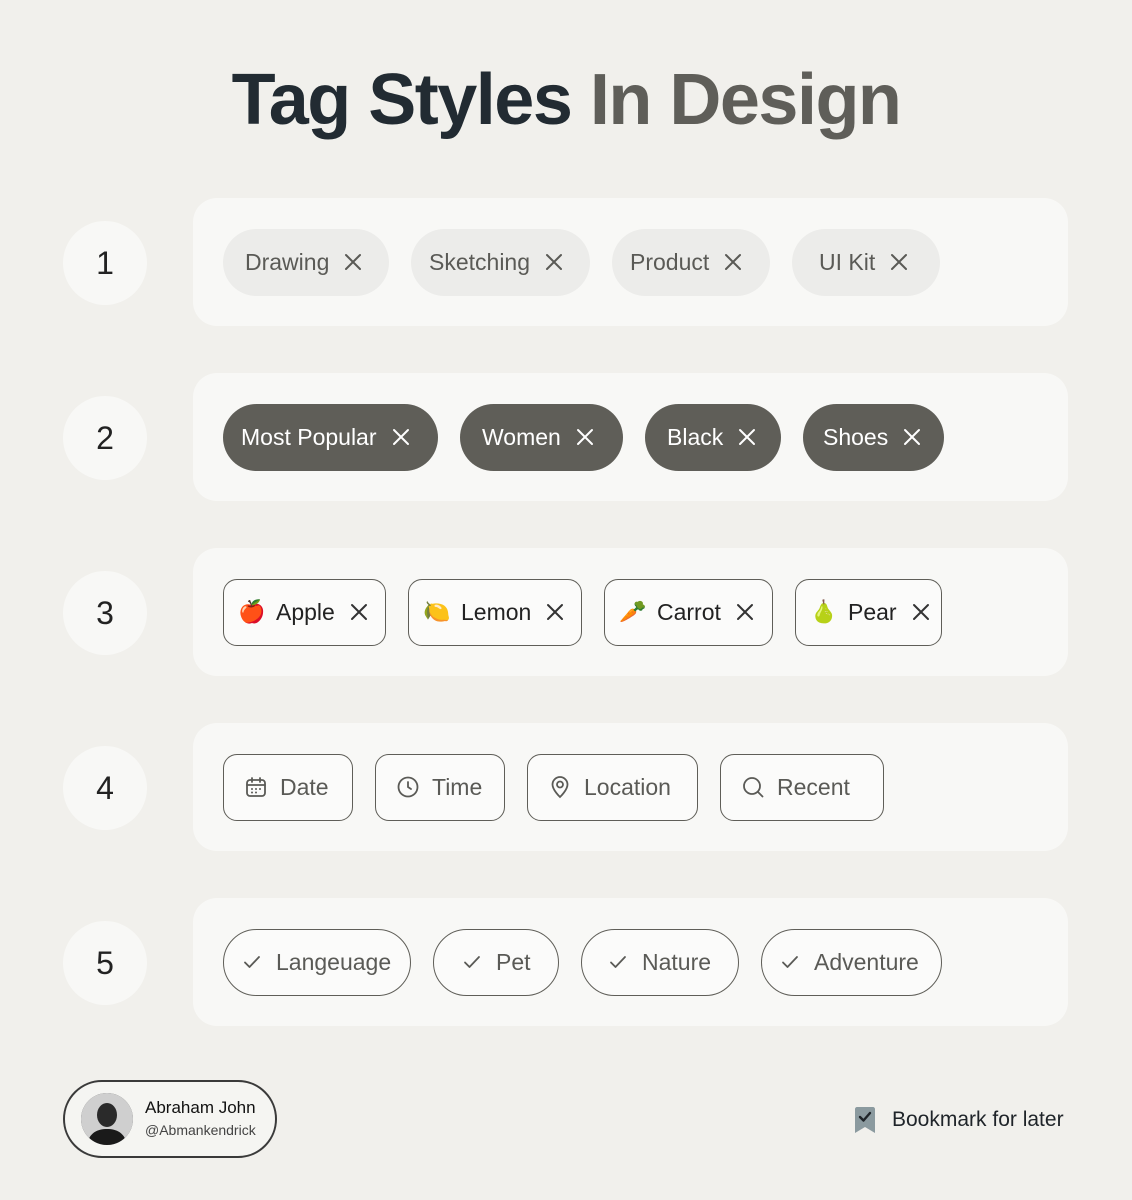 The image size is (1132, 1200). I want to click on tag-row-4: Date Time Location Recent, so click(630, 787).